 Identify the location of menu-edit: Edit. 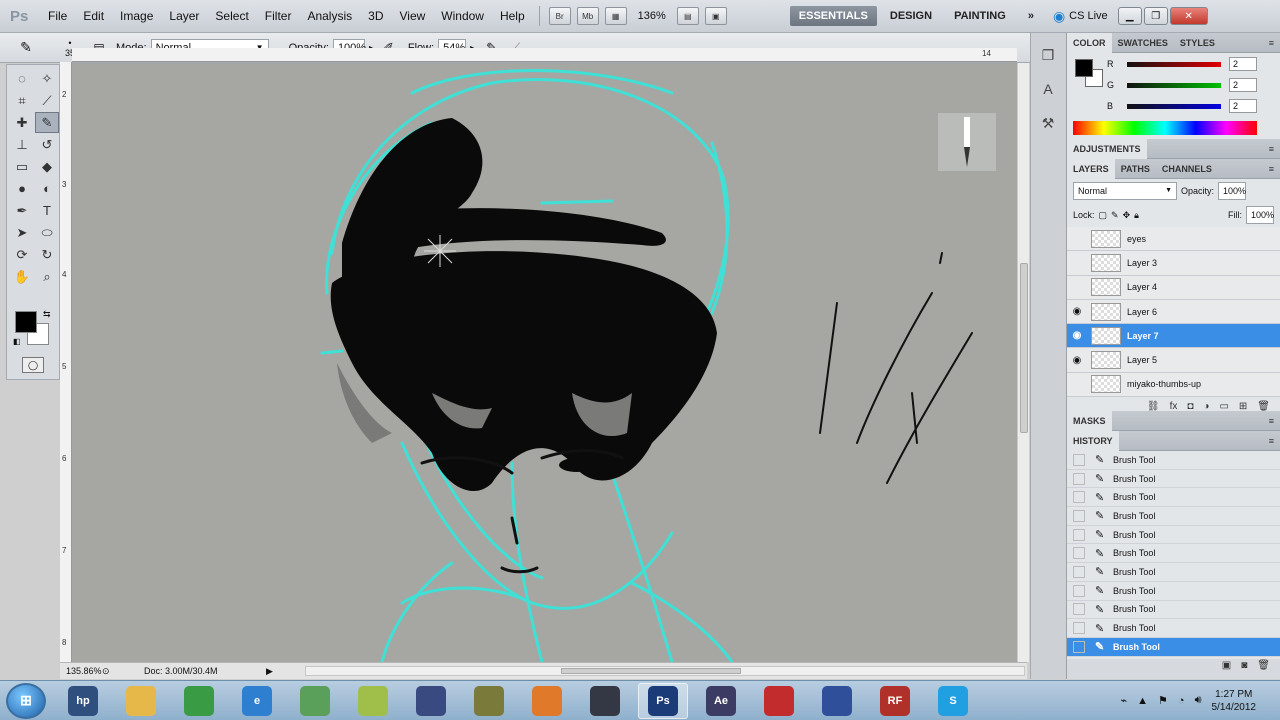
(93, 16).